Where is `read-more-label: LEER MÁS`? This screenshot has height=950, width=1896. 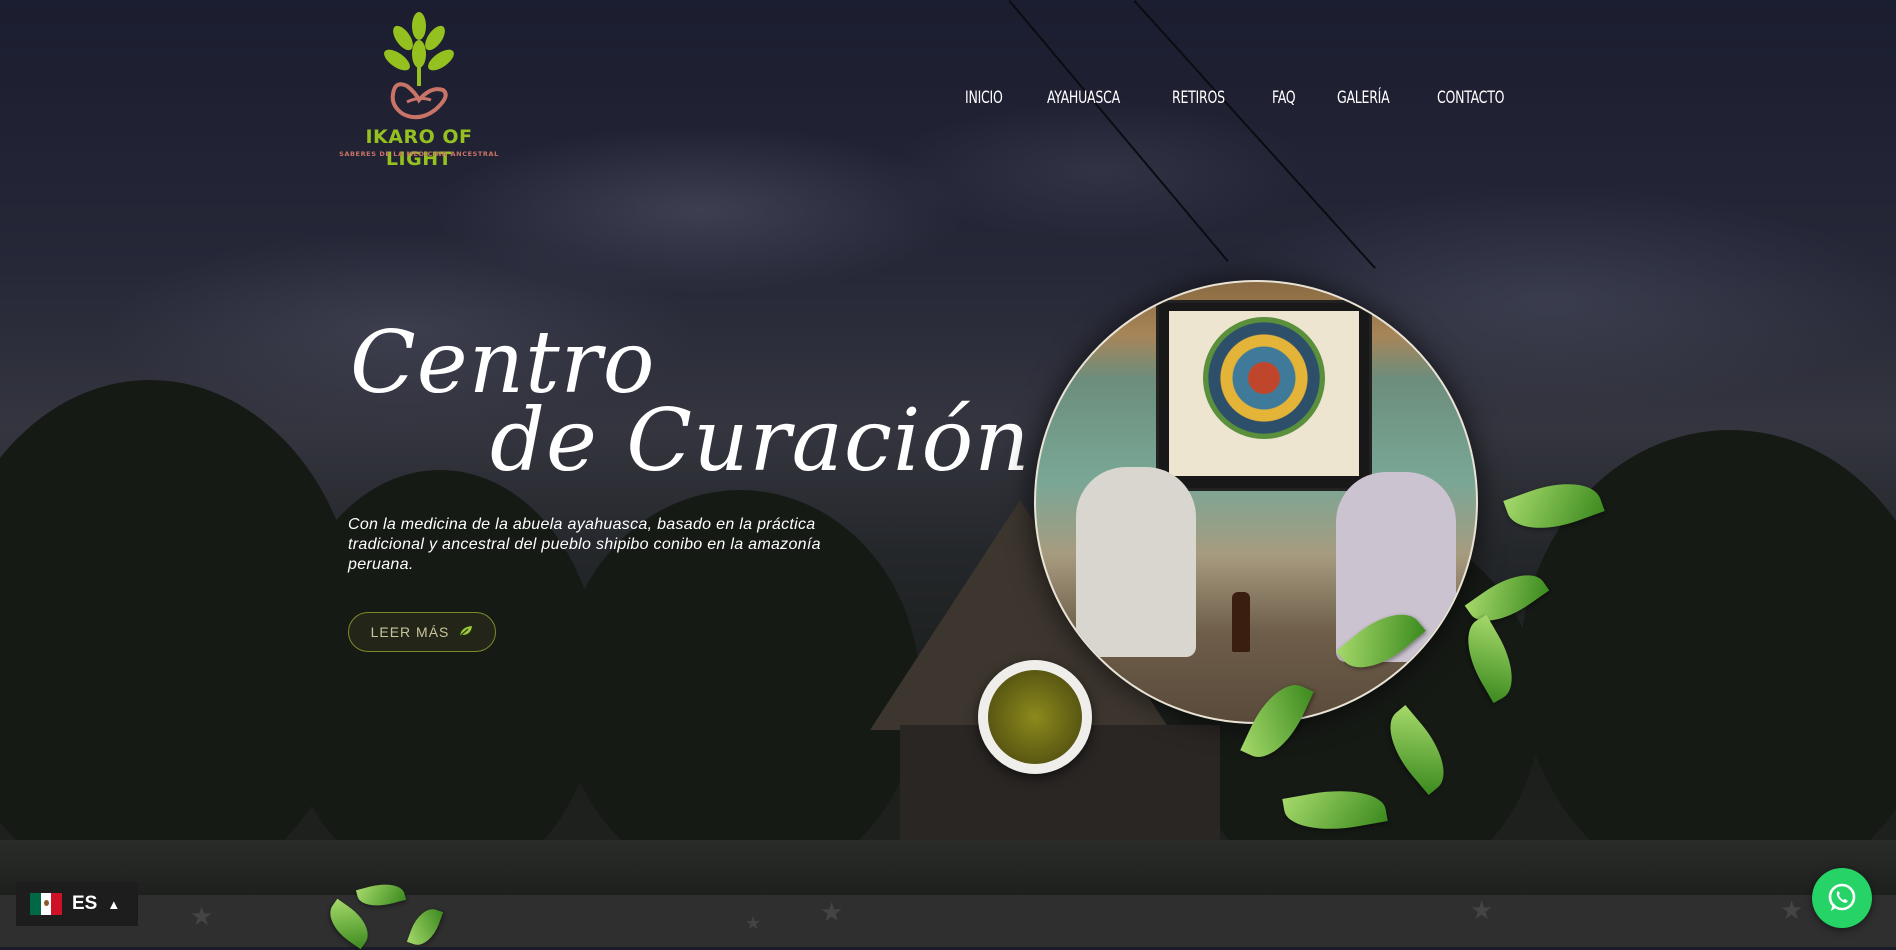 read-more-label: LEER MÁS is located at coordinates (410, 632).